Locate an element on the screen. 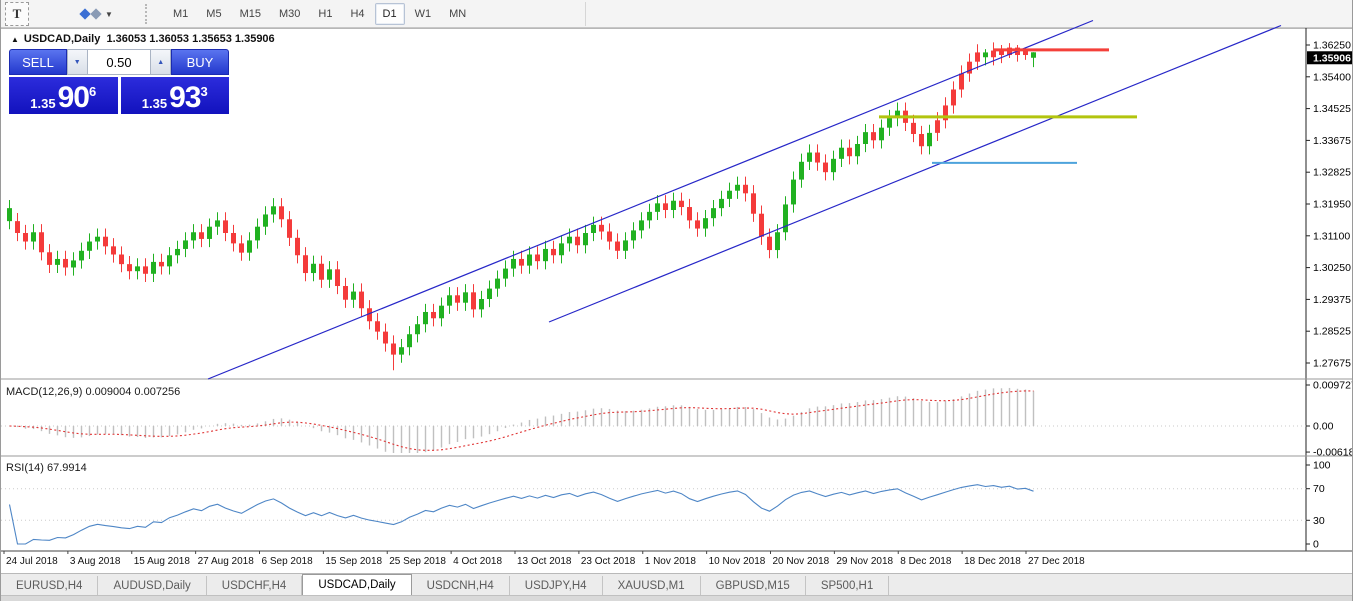 The width and height of the screenshot is (1353, 601). chart-tab-usdcad-daily: USDCAD,Daily is located at coordinates (357, 585).